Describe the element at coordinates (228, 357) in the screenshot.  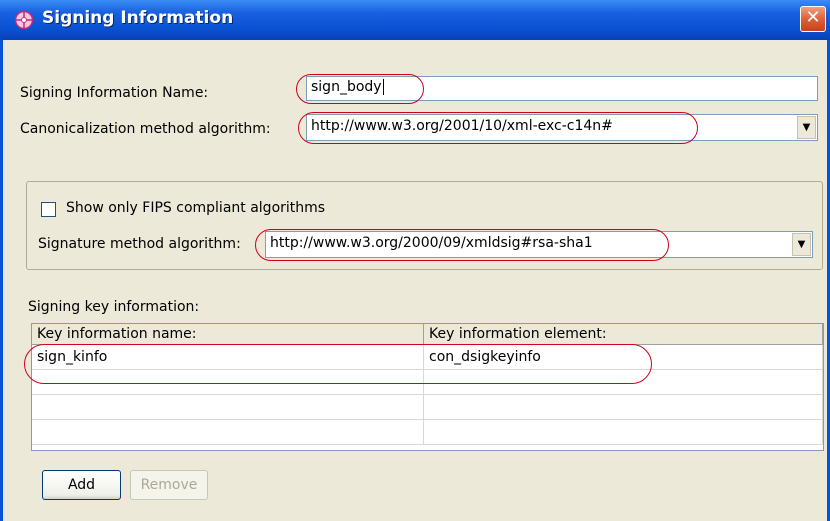
I see `cell-key-name: sign_kinfo` at that location.